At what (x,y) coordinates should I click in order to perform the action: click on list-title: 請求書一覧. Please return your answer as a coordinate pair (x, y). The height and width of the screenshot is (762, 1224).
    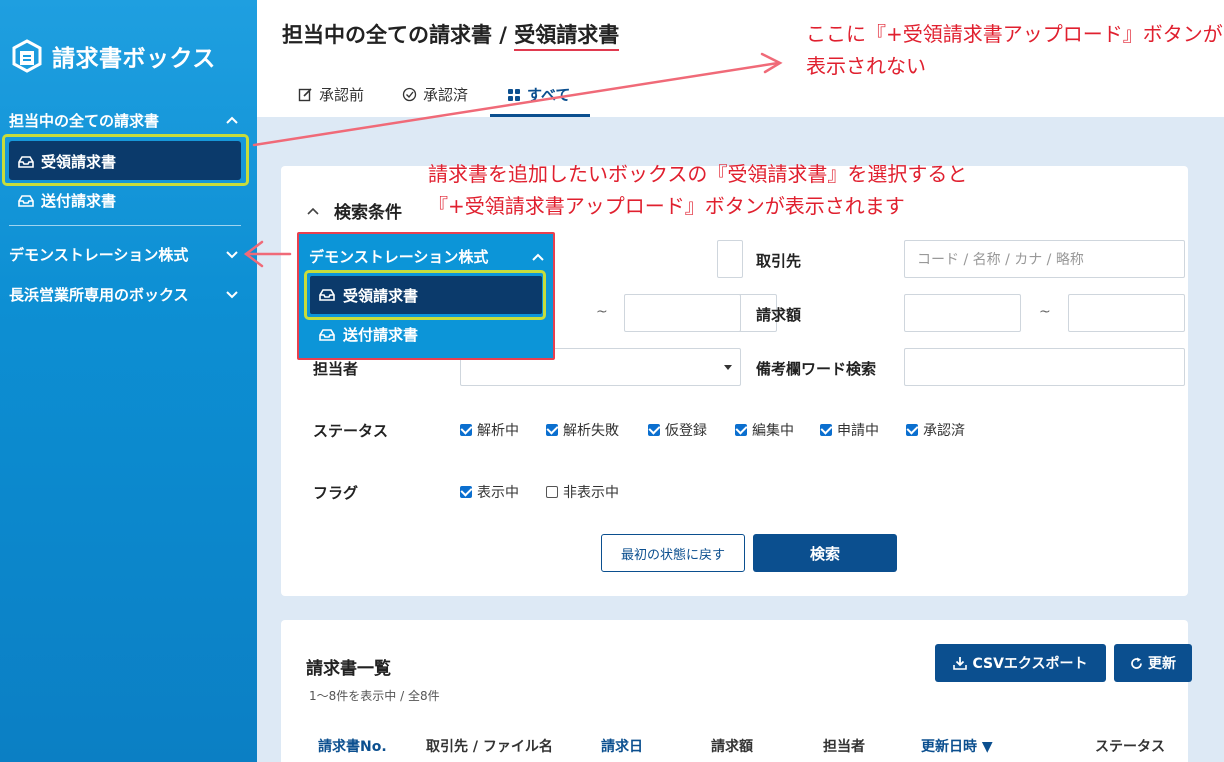
    Looking at the image, I should click on (348, 669).